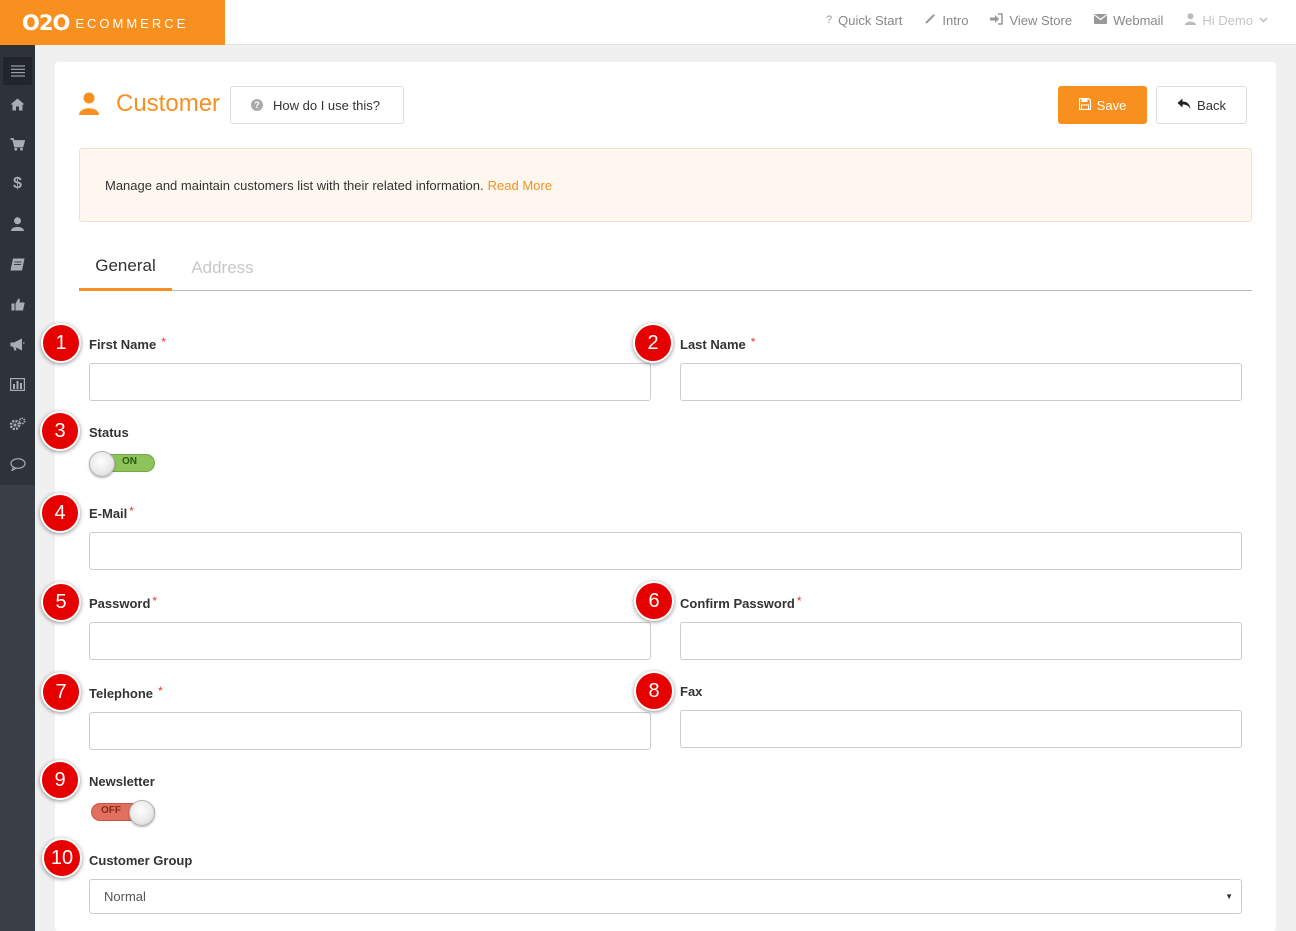  What do you see at coordinates (61, 602) in the screenshot?
I see `step-marker-5: 5` at bounding box center [61, 602].